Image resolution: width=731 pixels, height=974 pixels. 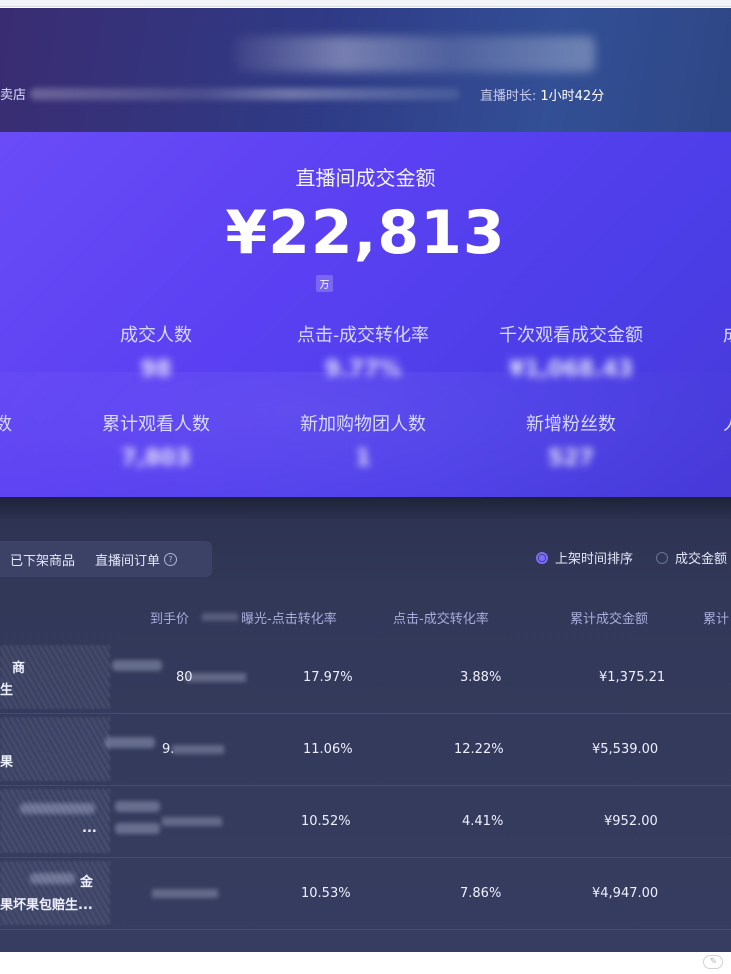 What do you see at coordinates (328, 749) in the screenshot?
I see `ctr-cell: 11.06%` at bounding box center [328, 749].